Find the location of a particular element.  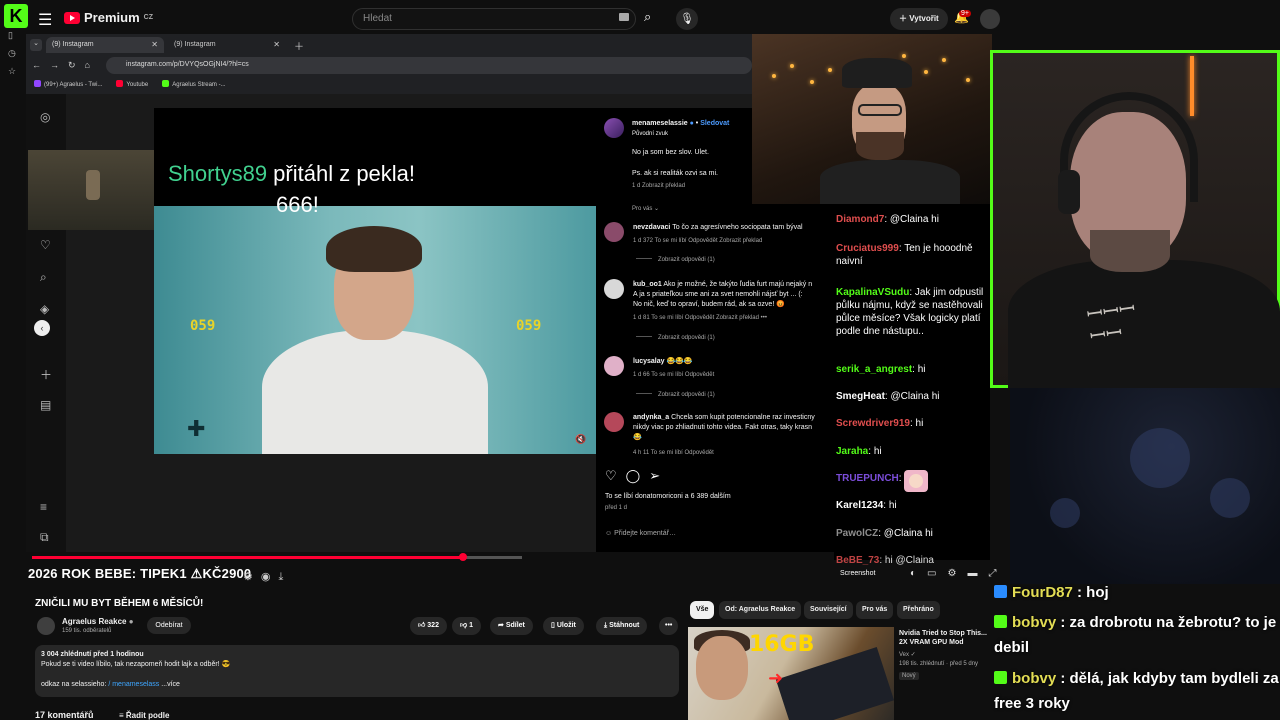

chat-username: KapalinaVSudu is located at coordinates (872, 292).